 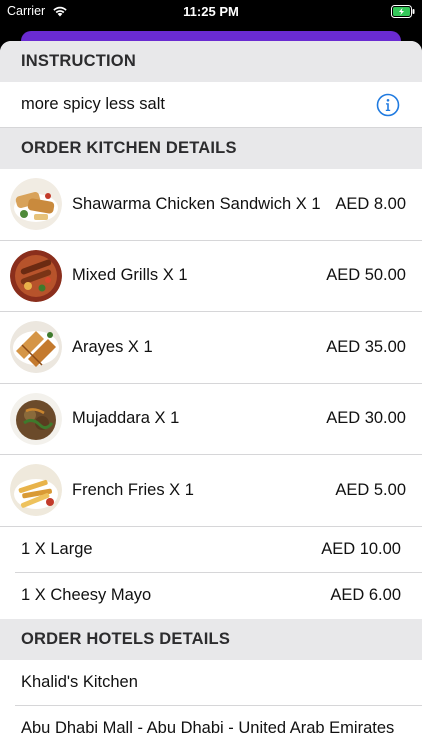 I want to click on extra-name: 1 X Large, so click(x=57, y=548).